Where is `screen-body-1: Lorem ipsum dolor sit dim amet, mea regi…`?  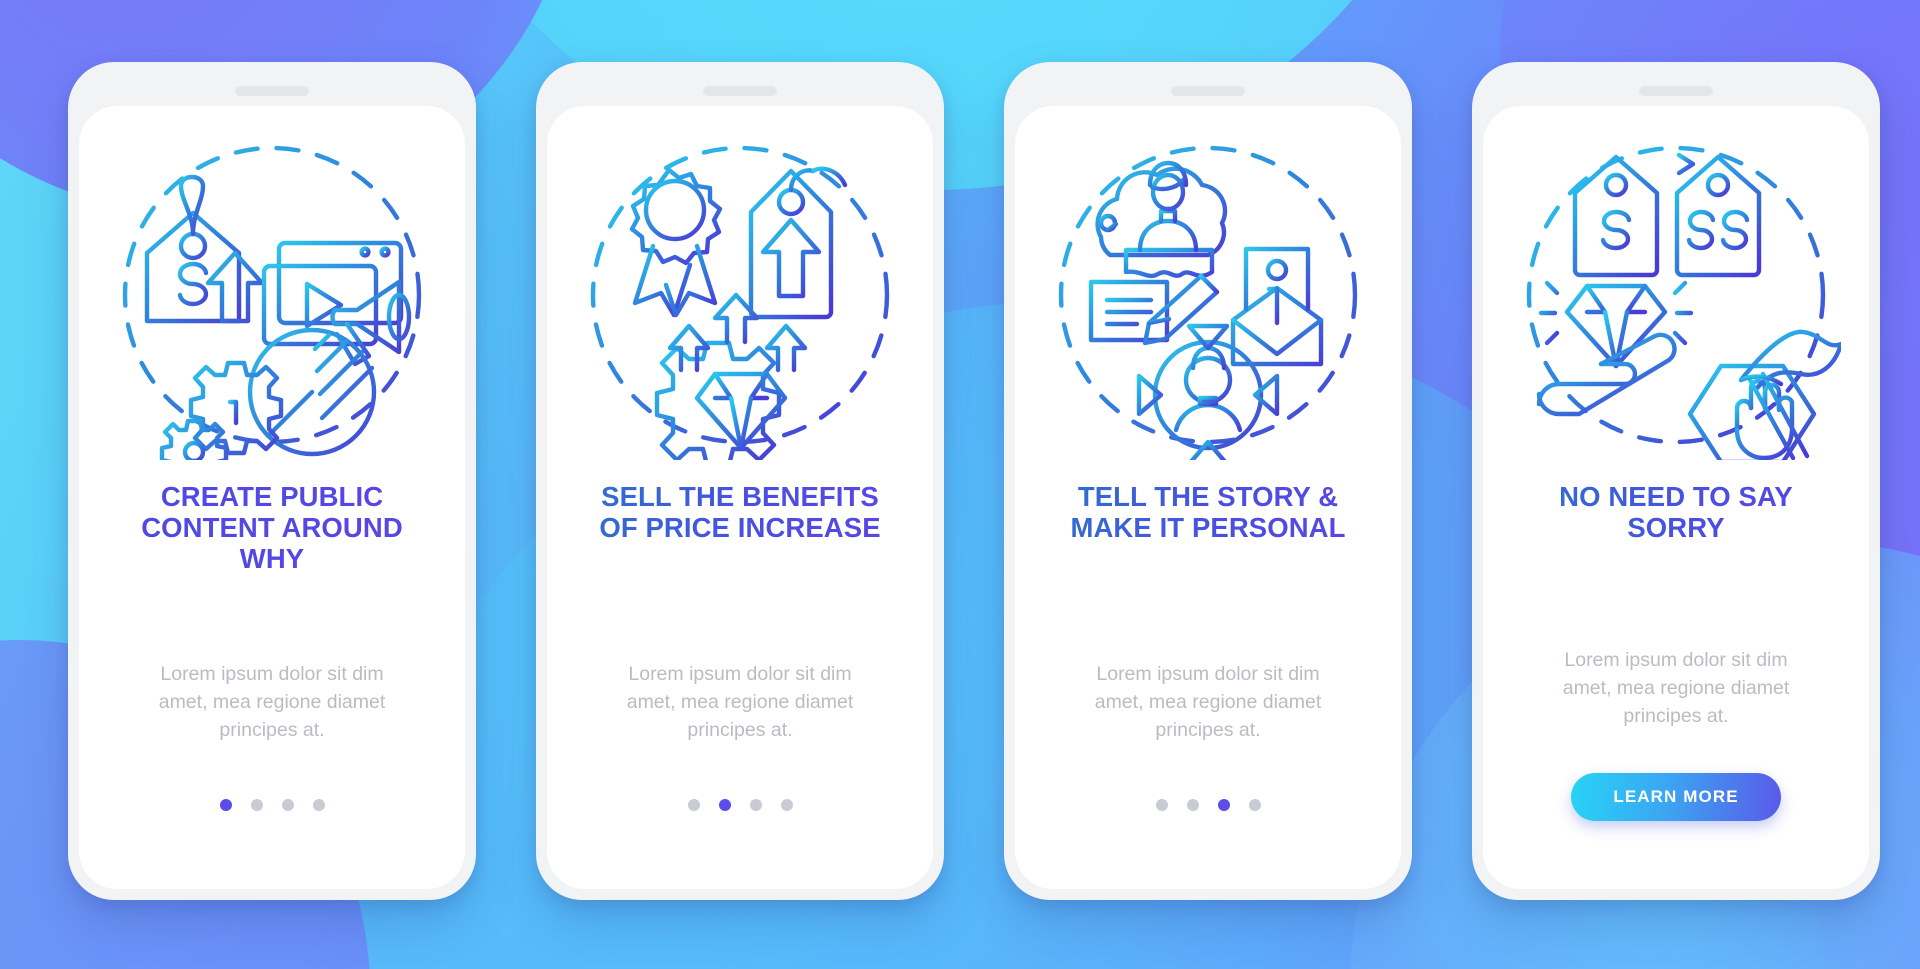 screen-body-1: Lorem ipsum dolor sit dim amet, mea regi… is located at coordinates (272, 702).